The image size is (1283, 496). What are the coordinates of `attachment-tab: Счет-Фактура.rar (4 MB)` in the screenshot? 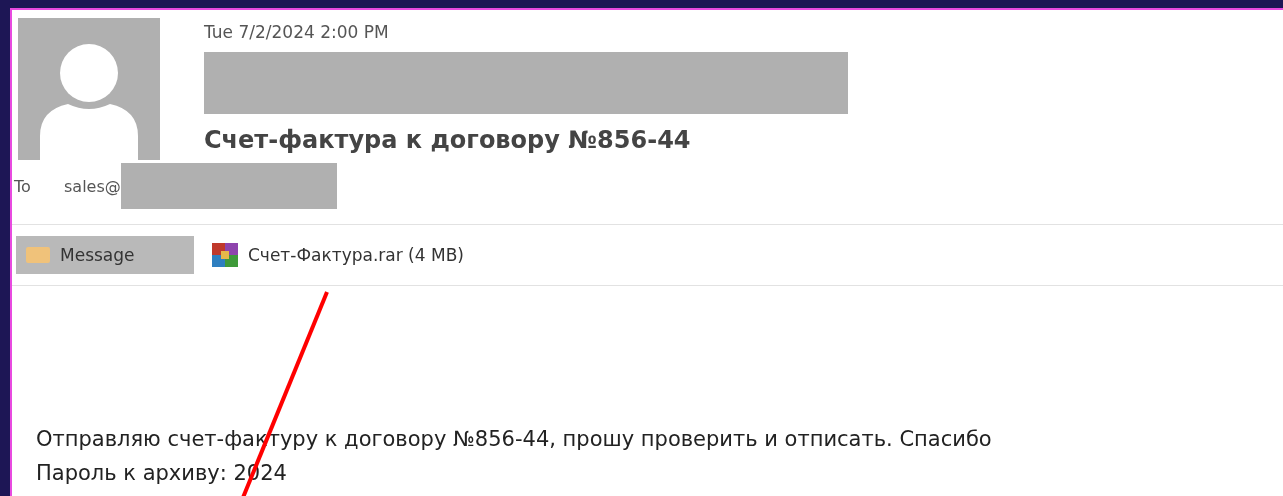 It's located at (338, 255).